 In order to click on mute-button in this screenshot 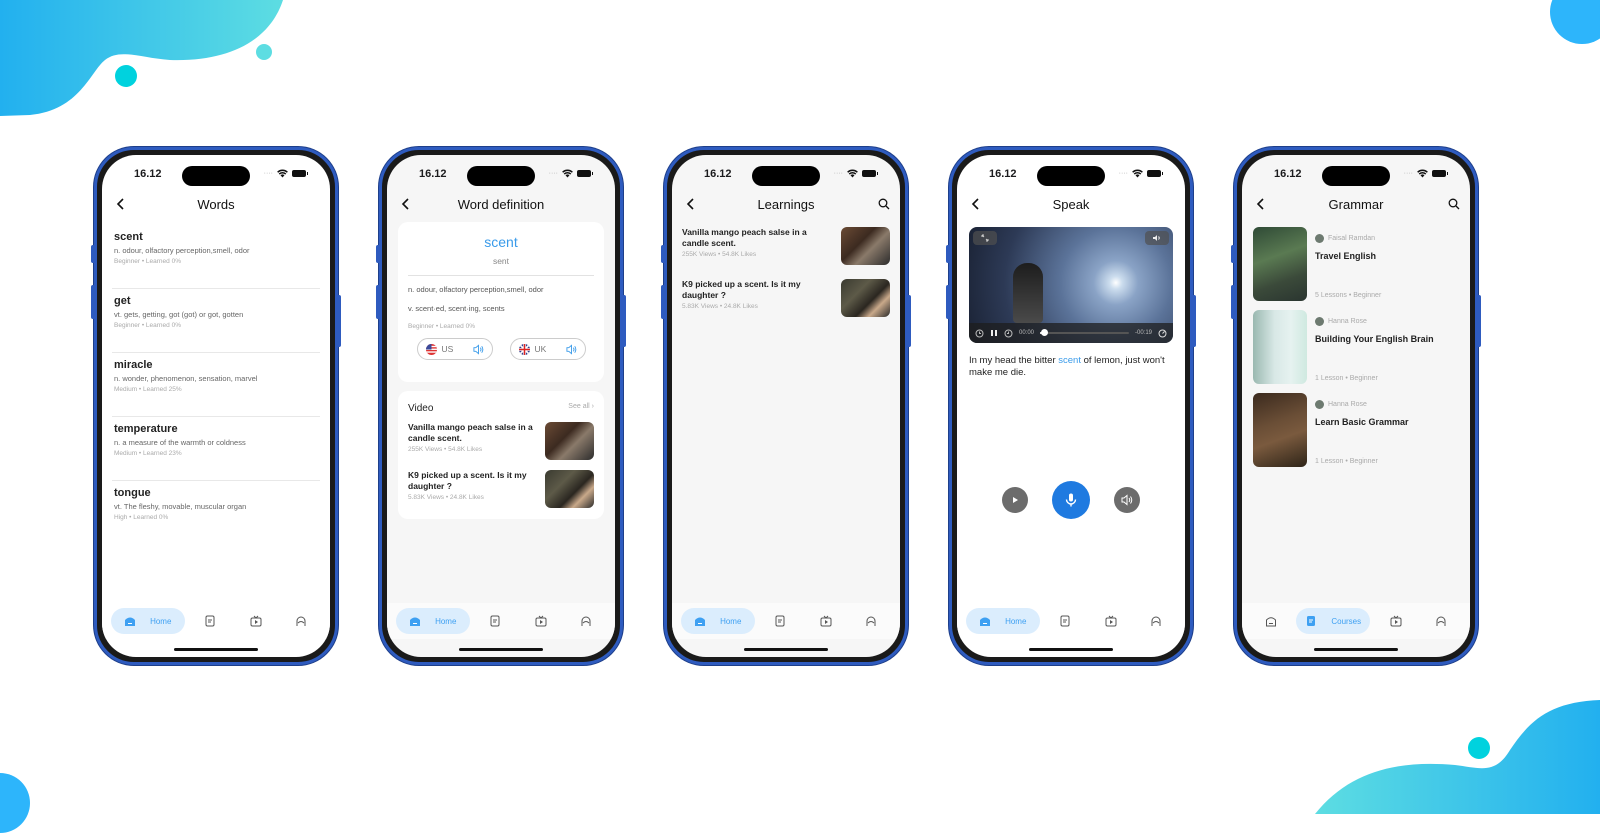, I will do `click(1157, 238)`.